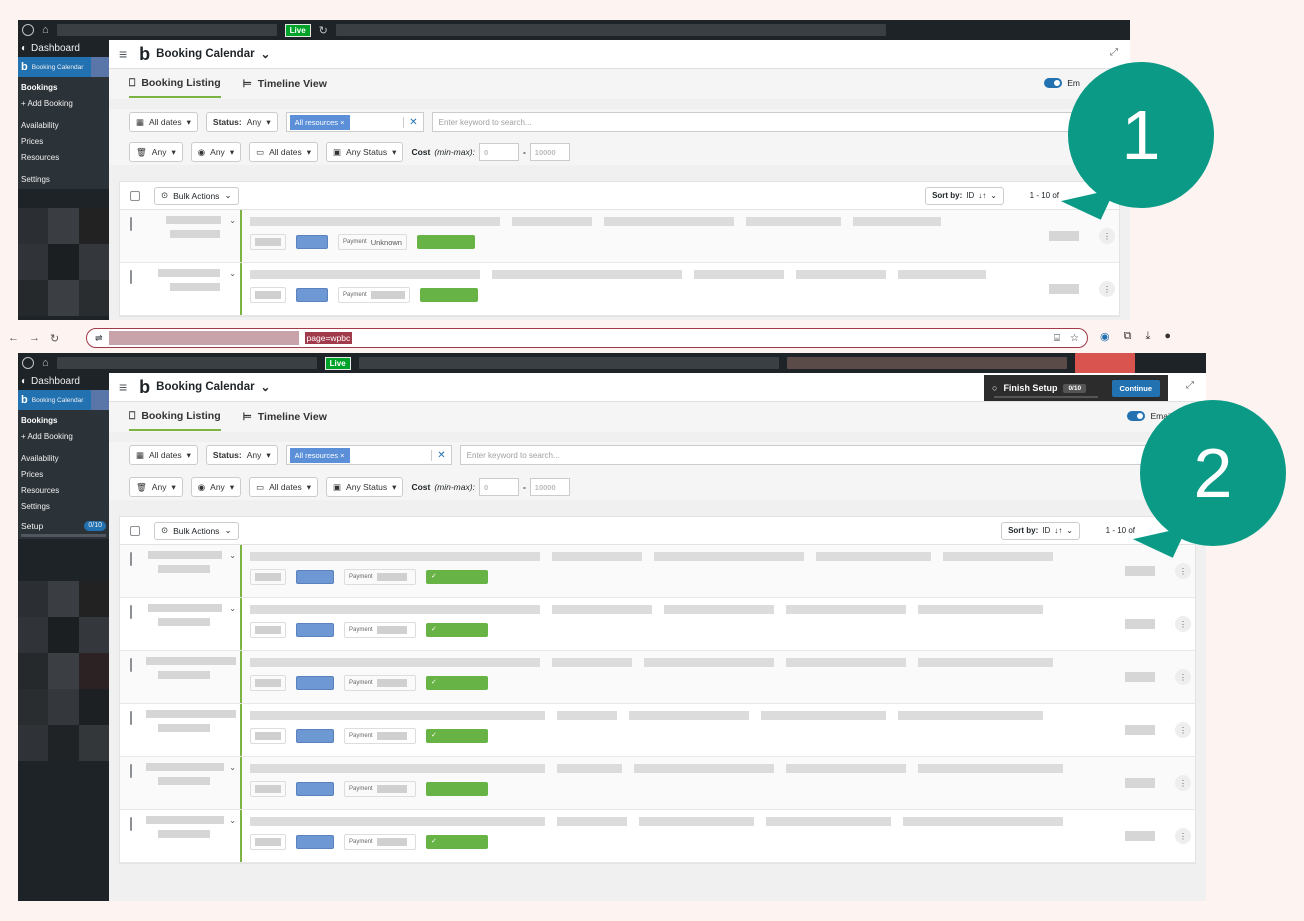 This screenshot has height=921, width=1304. I want to click on continue-button: Continue, so click(1135, 388).